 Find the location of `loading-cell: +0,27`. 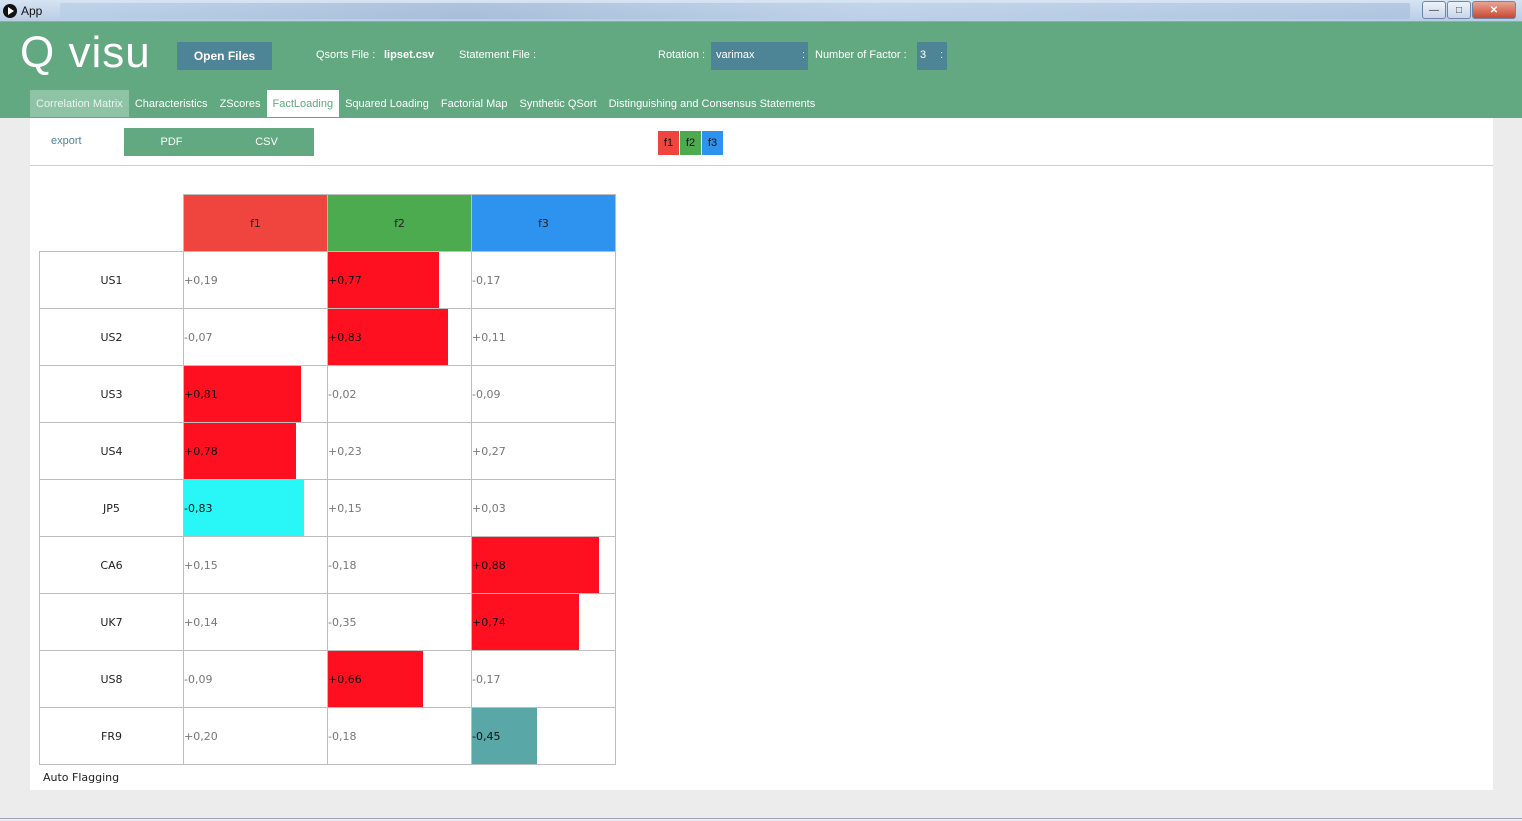

loading-cell: +0,27 is located at coordinates (543, 451).